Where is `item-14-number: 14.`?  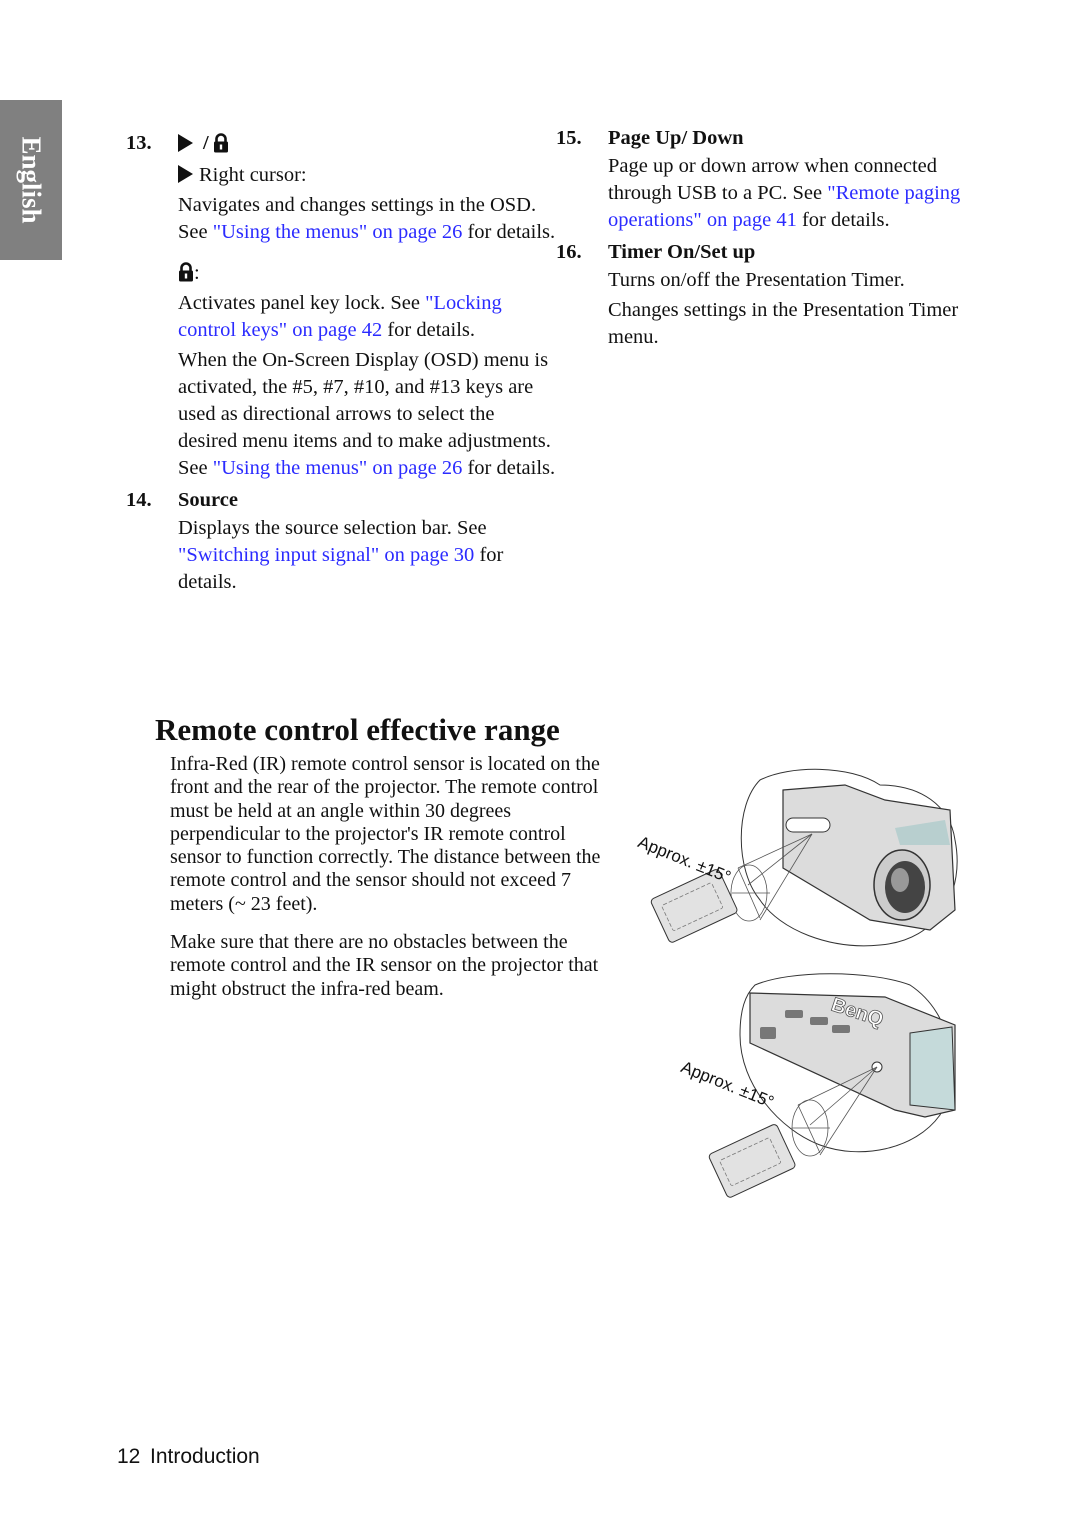
item-14-number: 14. is located at coordinates (139, 499).